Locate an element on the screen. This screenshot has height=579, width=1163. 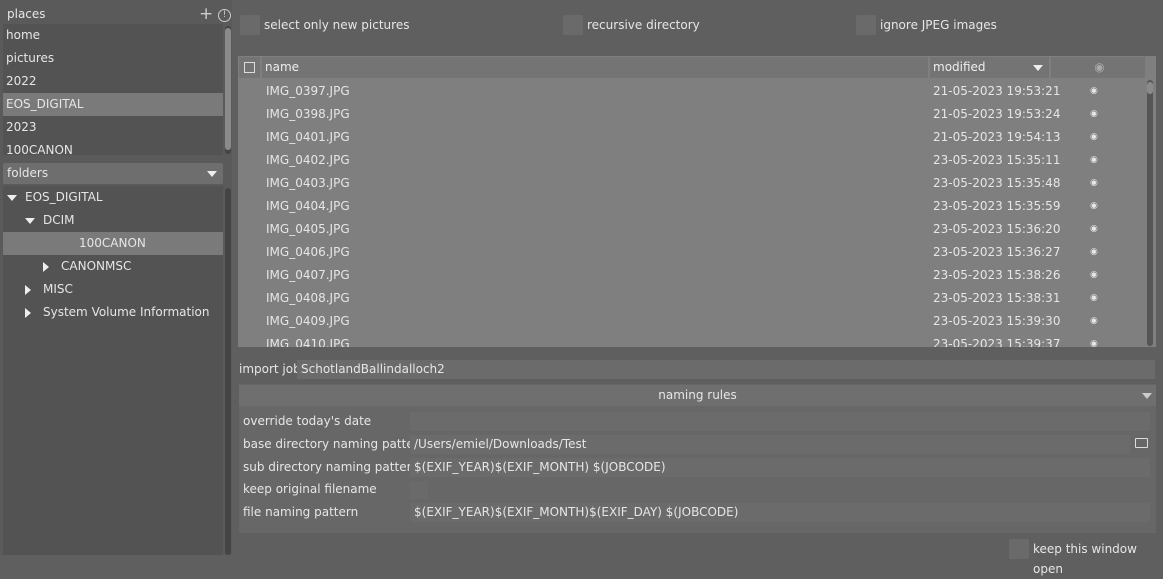
table-row: IMG_0397.JPG 21-05-2023 19:53:21 ◉ is located at coordinates (692, 91).